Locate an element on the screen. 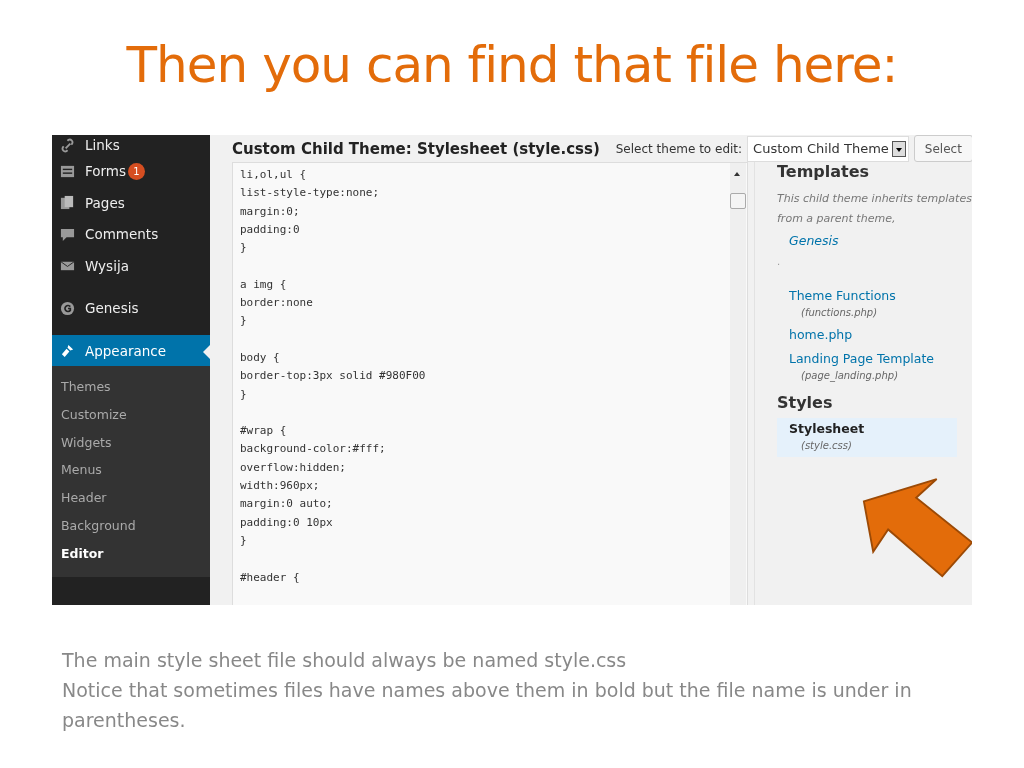 This screenshot has height=768, width=1024. slide-title: Then you can find that file here: is located at coordinates (512, 65).